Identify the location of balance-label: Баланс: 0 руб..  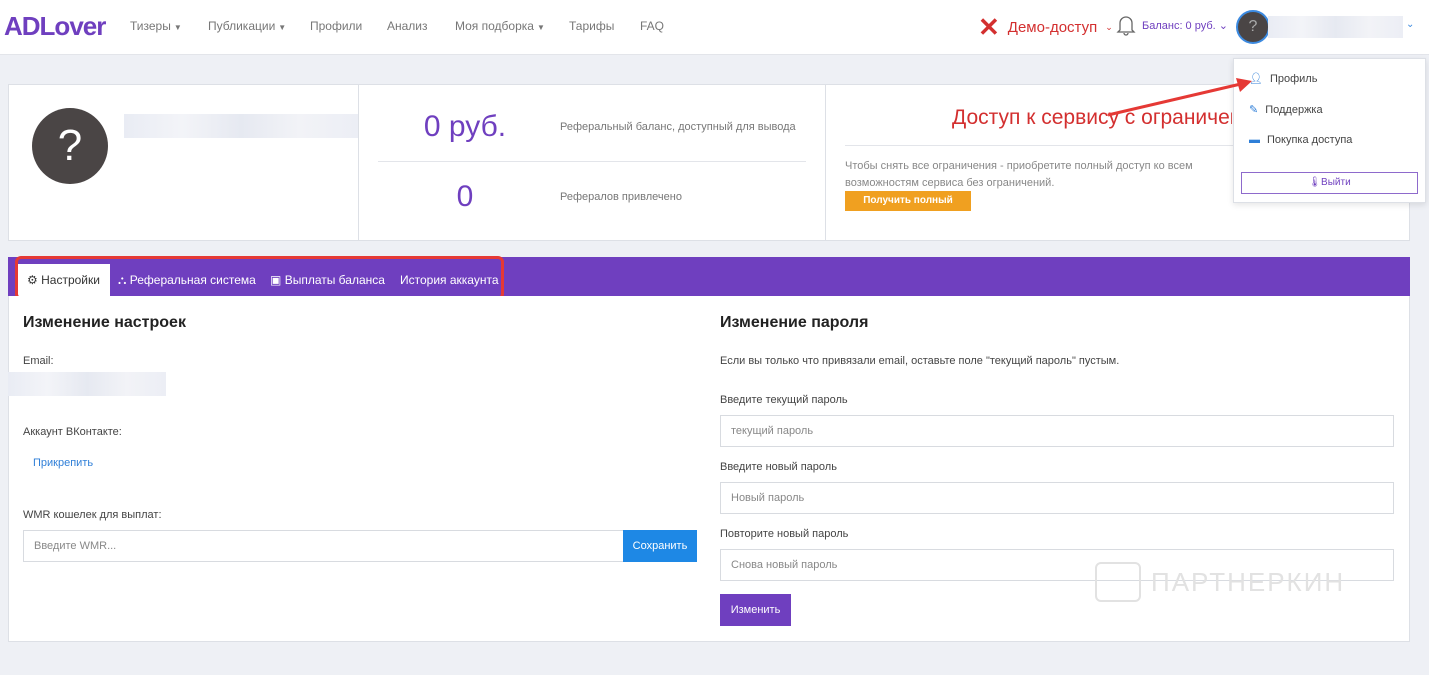
(1179, 26).